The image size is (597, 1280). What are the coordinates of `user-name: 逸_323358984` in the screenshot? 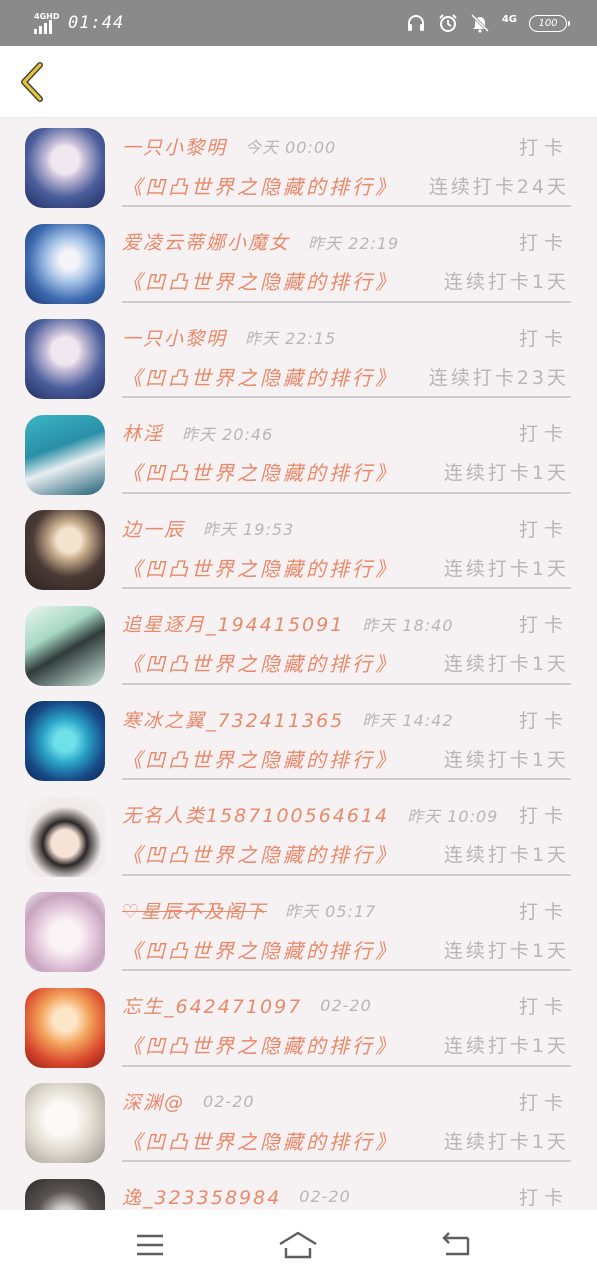 It's located at (201, 1196).